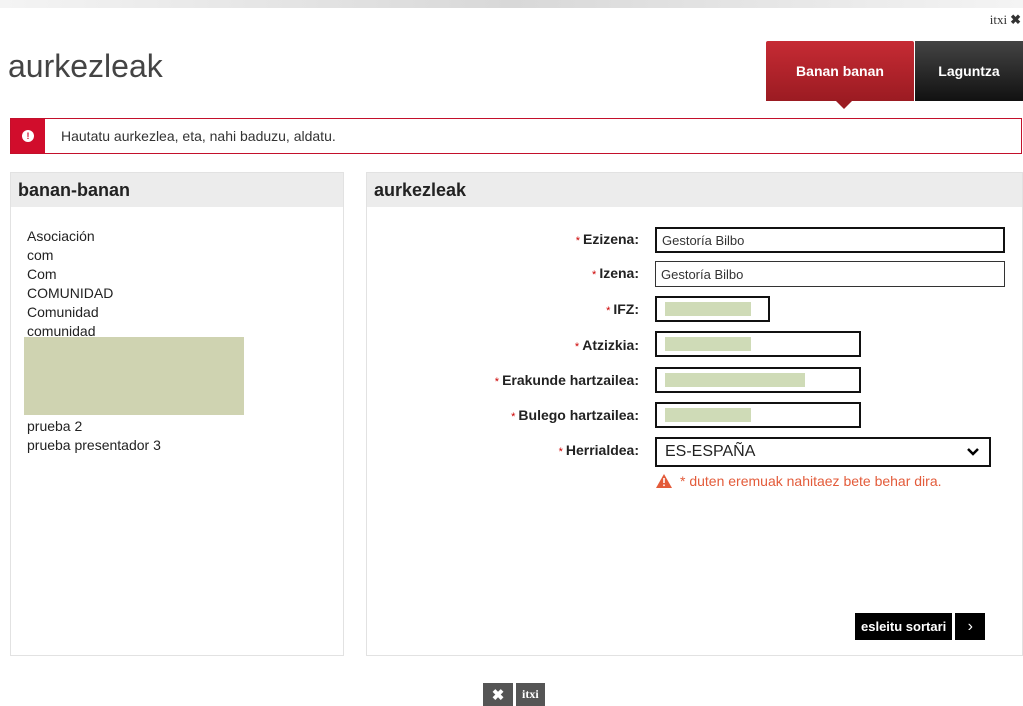 The height and width of the screenshot is (706, 1023). What do you see at coordinates (94, 236) in the screenshot?
I see `list-item: Asociación` at bounding box center [94, 236].